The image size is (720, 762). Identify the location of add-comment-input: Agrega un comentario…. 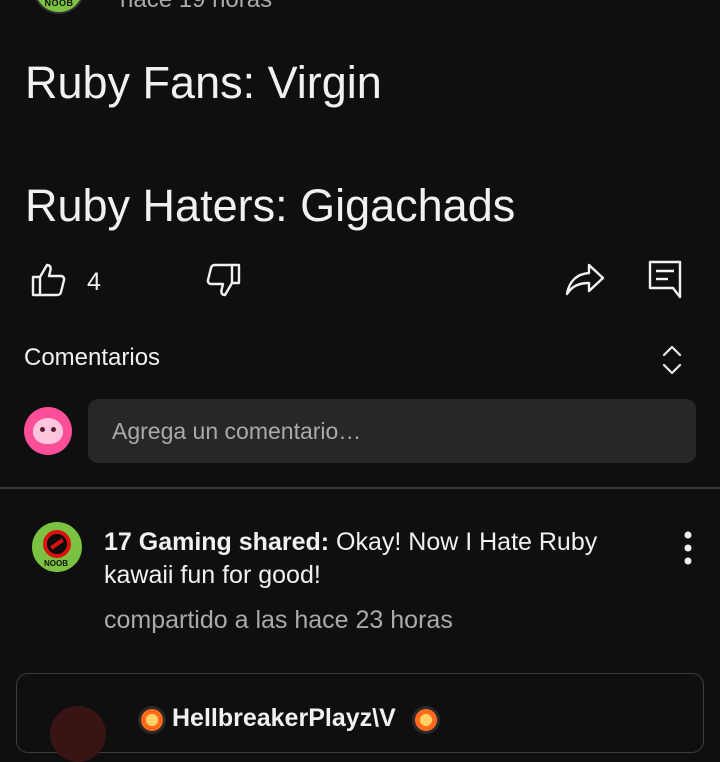
(392, 431).